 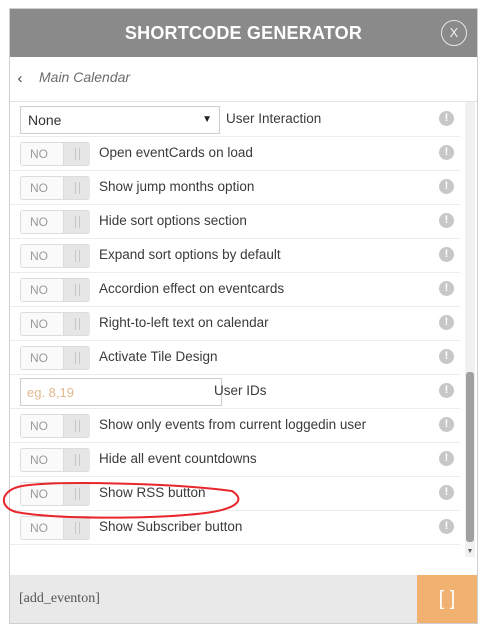 What do you see at coordinates (447, 599) in the screenshot?
I see `copy-shortcode-button: [ ]` at bounding box center [447, 599].